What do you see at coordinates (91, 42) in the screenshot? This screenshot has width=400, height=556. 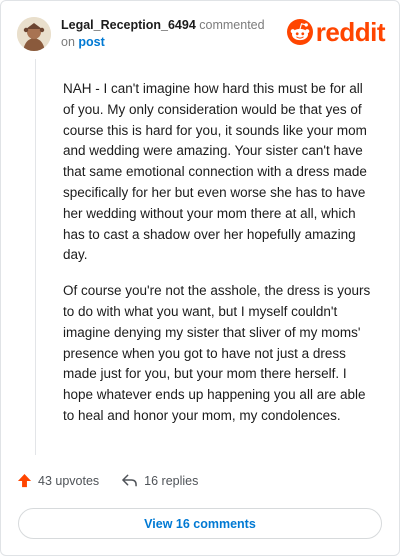 I see `post-link: post` at bounding box center [91, 42].